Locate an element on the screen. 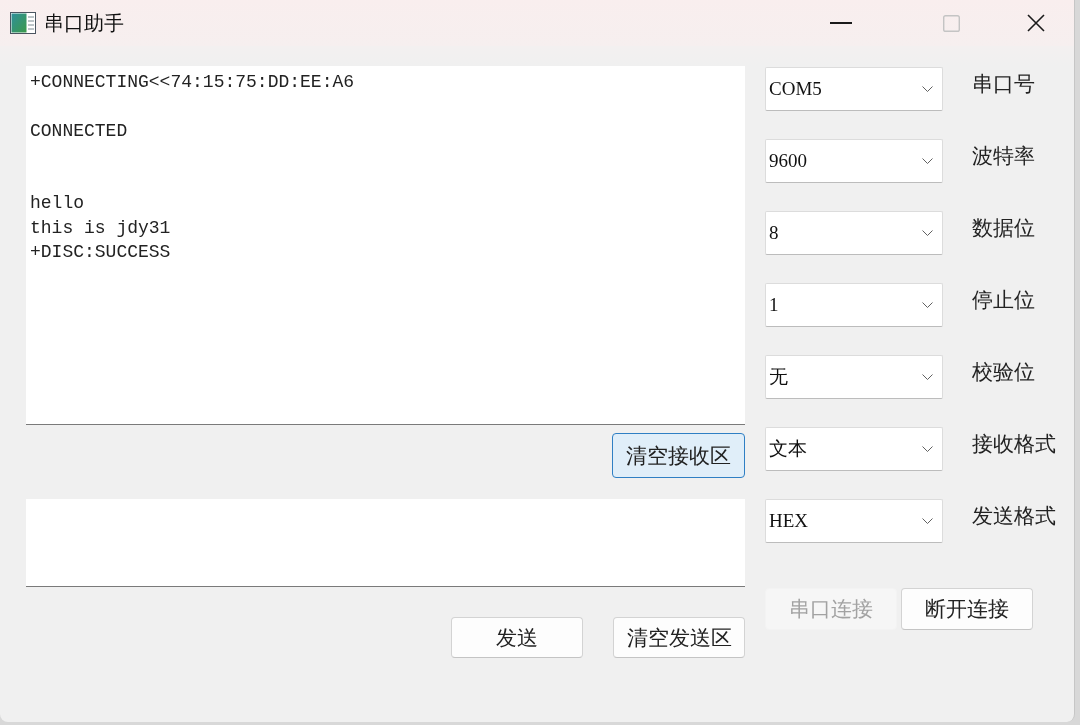 Image resolution: width=1080 pixels, height=725 pixels. close-icon is located at coordinates (1036, 23).